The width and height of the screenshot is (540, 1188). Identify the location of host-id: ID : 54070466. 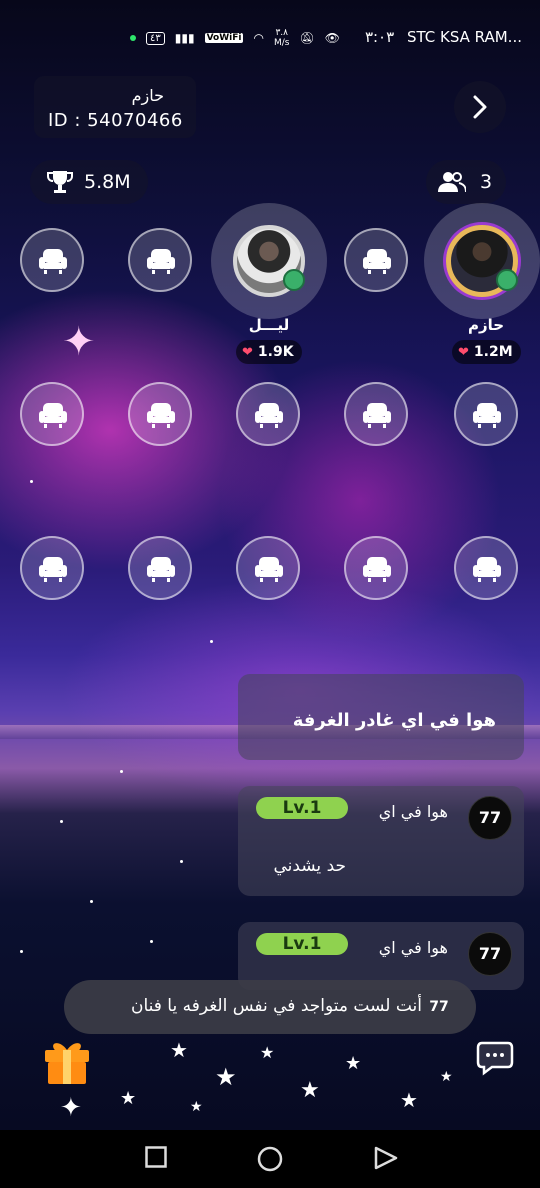
(115, 120).